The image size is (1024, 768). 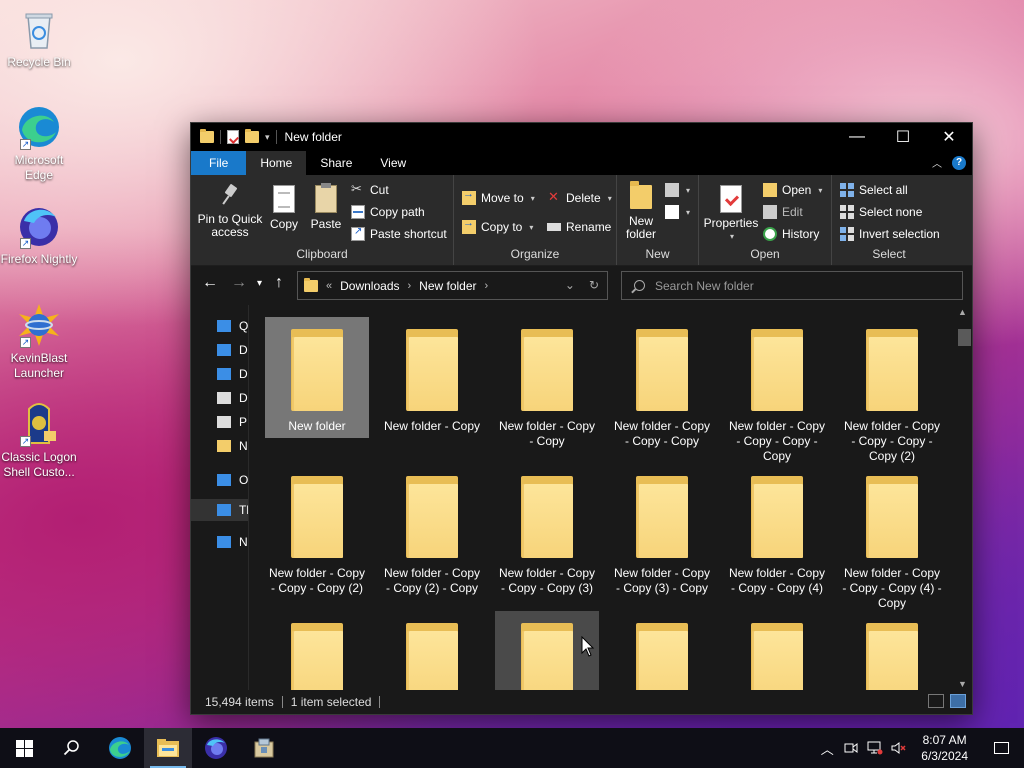 I want to click on desktop-icon-label: KevinBlast Launcher, so click(x=39, y=365).